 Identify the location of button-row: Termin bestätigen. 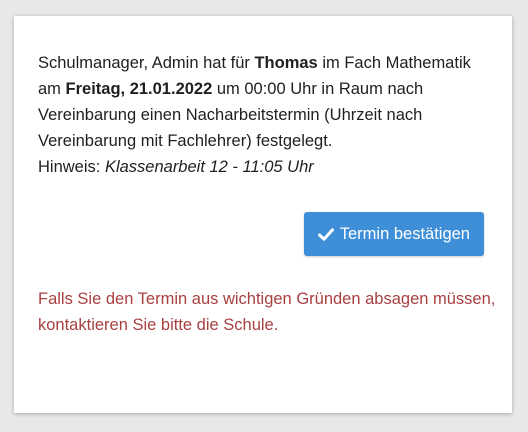
(263, 234).